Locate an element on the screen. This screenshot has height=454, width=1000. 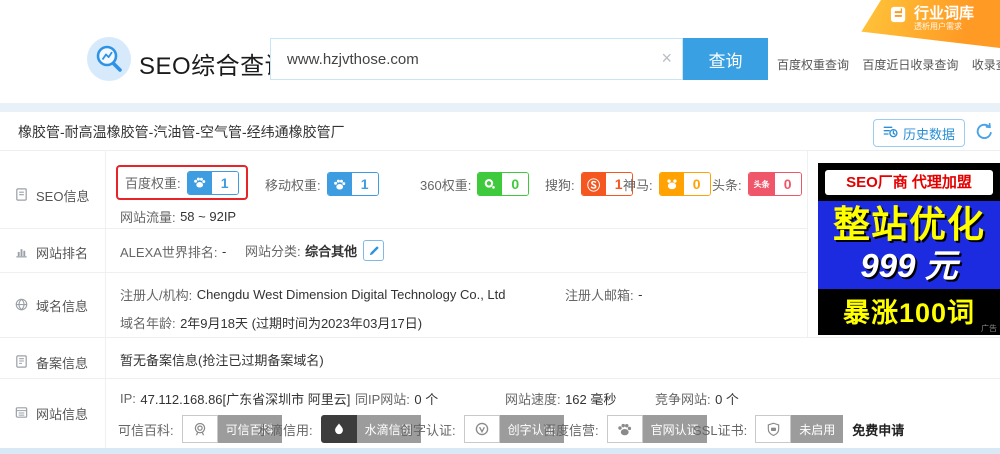
sidebar-divider is located at coordinates (105, 302).